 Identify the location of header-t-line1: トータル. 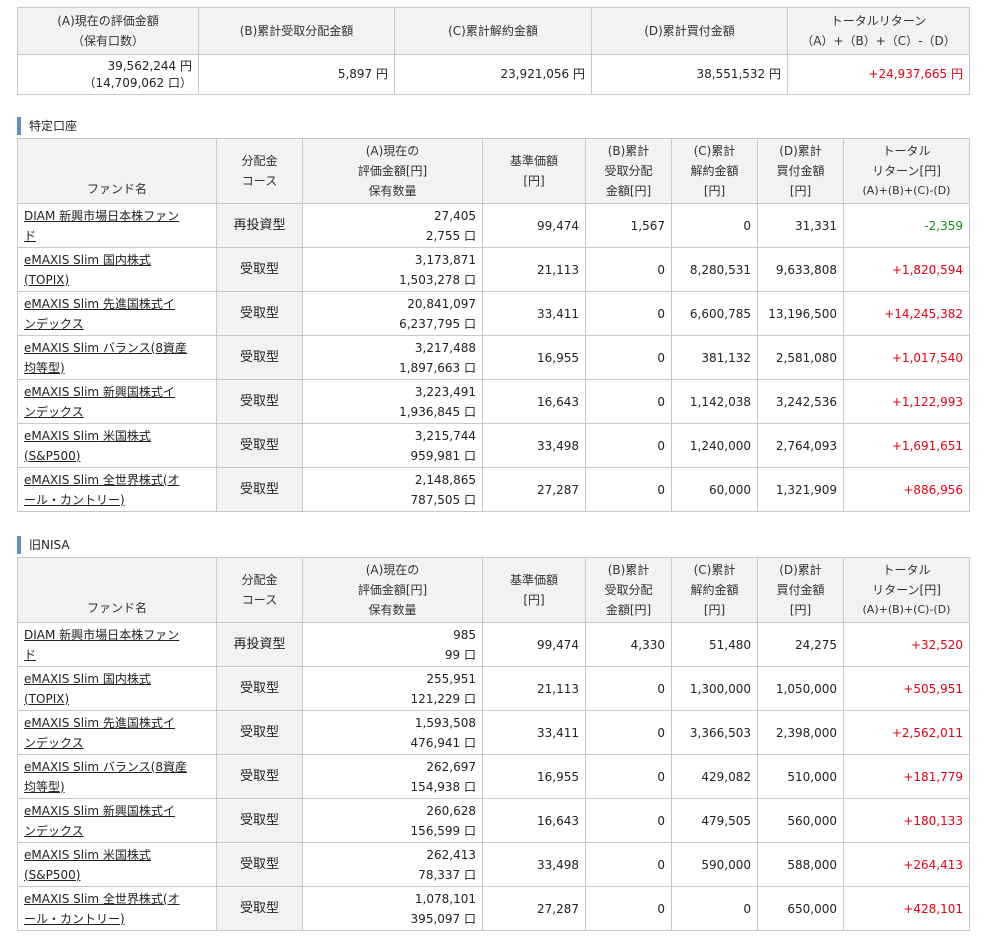
(906, 151).